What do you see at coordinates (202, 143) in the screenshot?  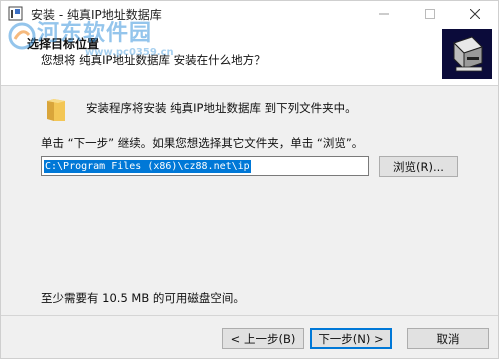 I see `instruction-text: 单击 “下一步” 继续。如果您想选择其它文件夹，单击 “浏览”。` at bounding box center [202, 143].